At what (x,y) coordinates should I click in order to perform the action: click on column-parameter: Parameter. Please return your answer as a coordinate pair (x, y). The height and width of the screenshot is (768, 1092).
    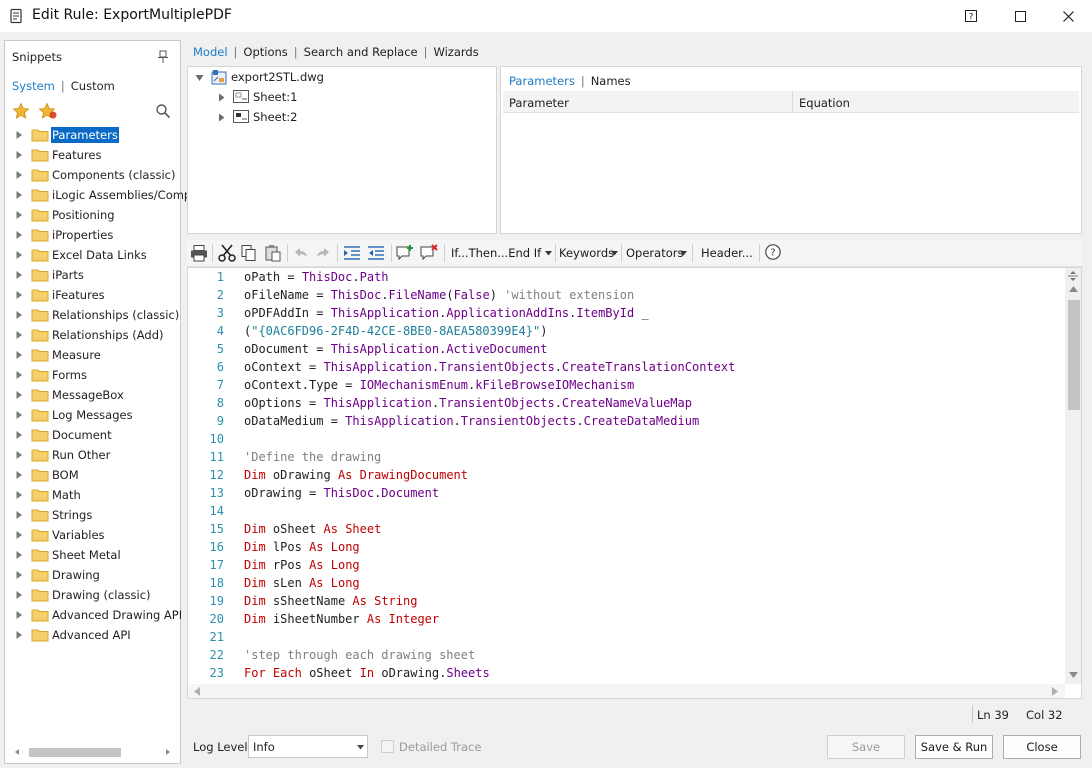
    Looking at the image, I should click on (539, 103).